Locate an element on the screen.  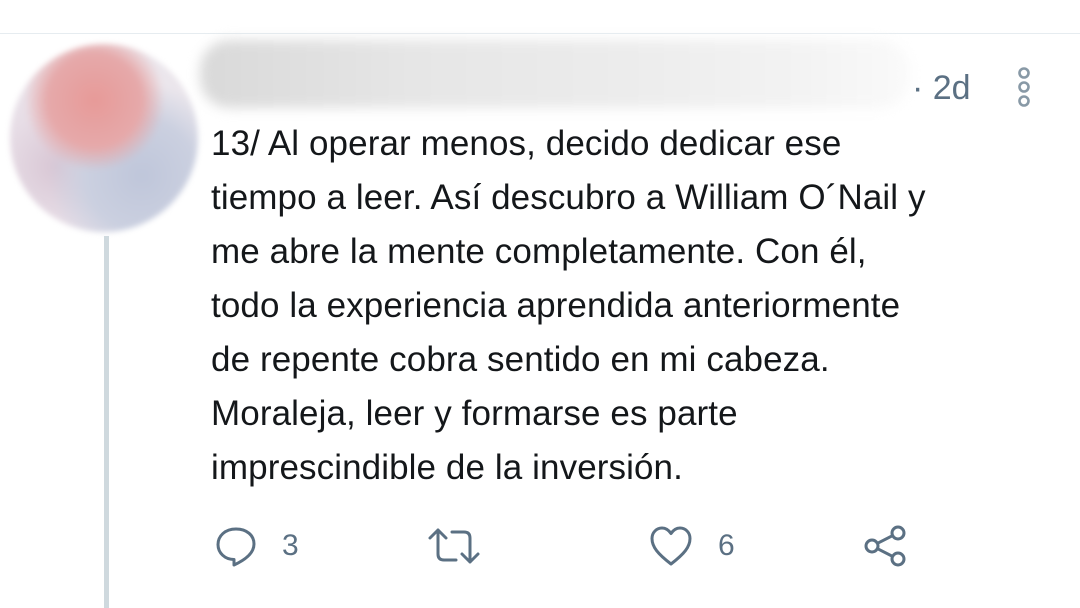
reply-count: 3 is located at coordinates (290, 545).